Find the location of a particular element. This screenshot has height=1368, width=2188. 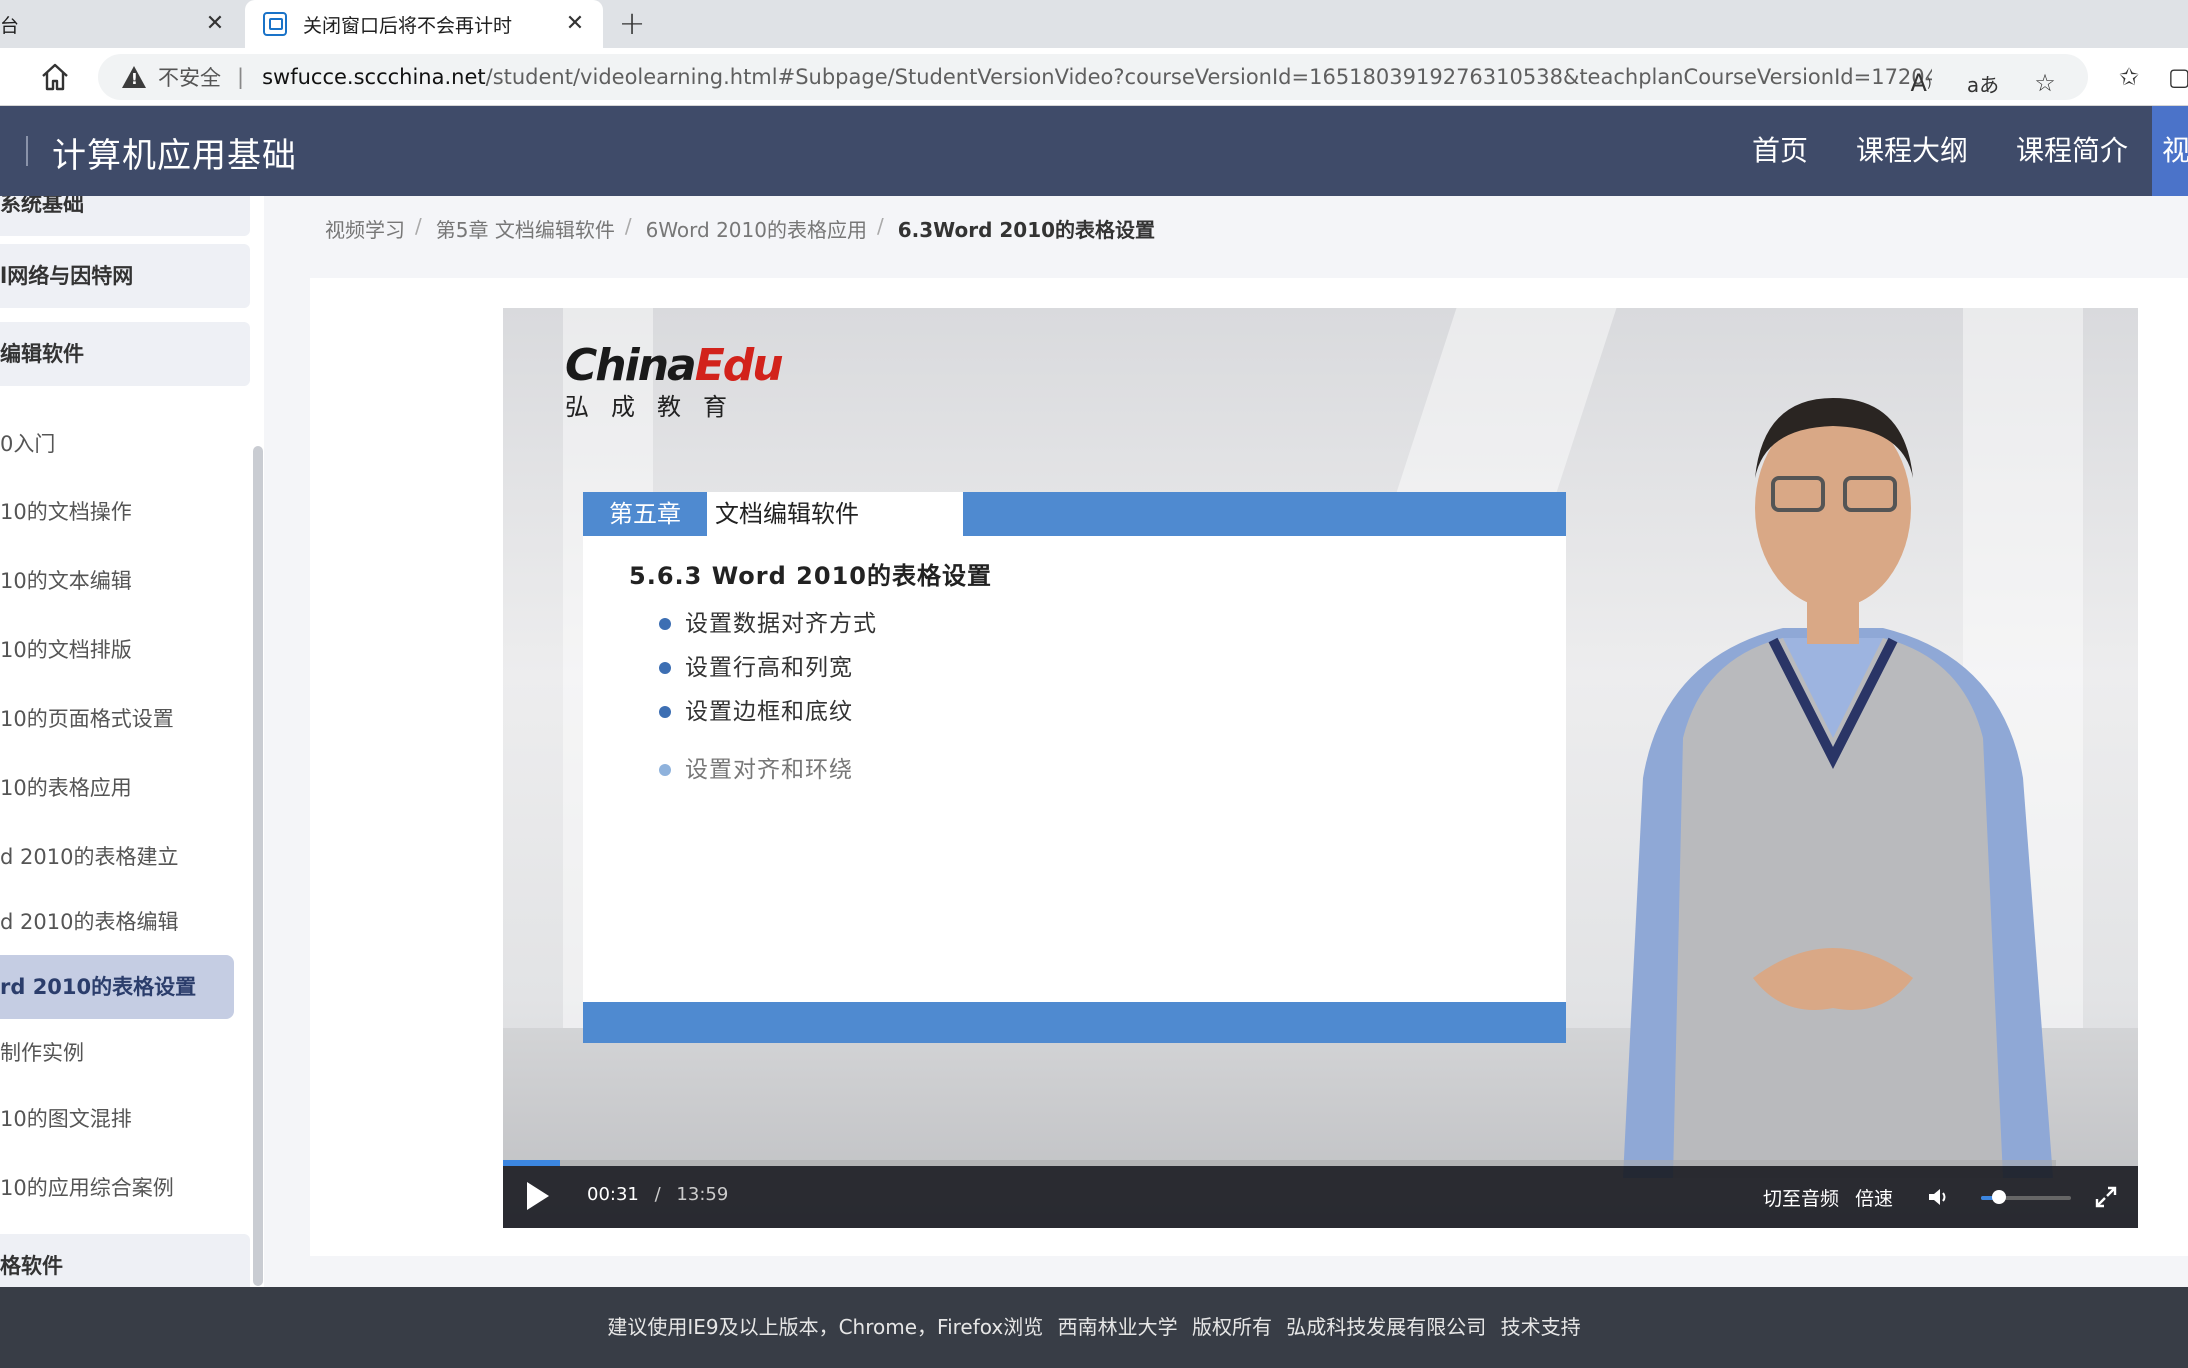

browser-tab-previous: 台 ✕ is located at coordinates (121, 24).